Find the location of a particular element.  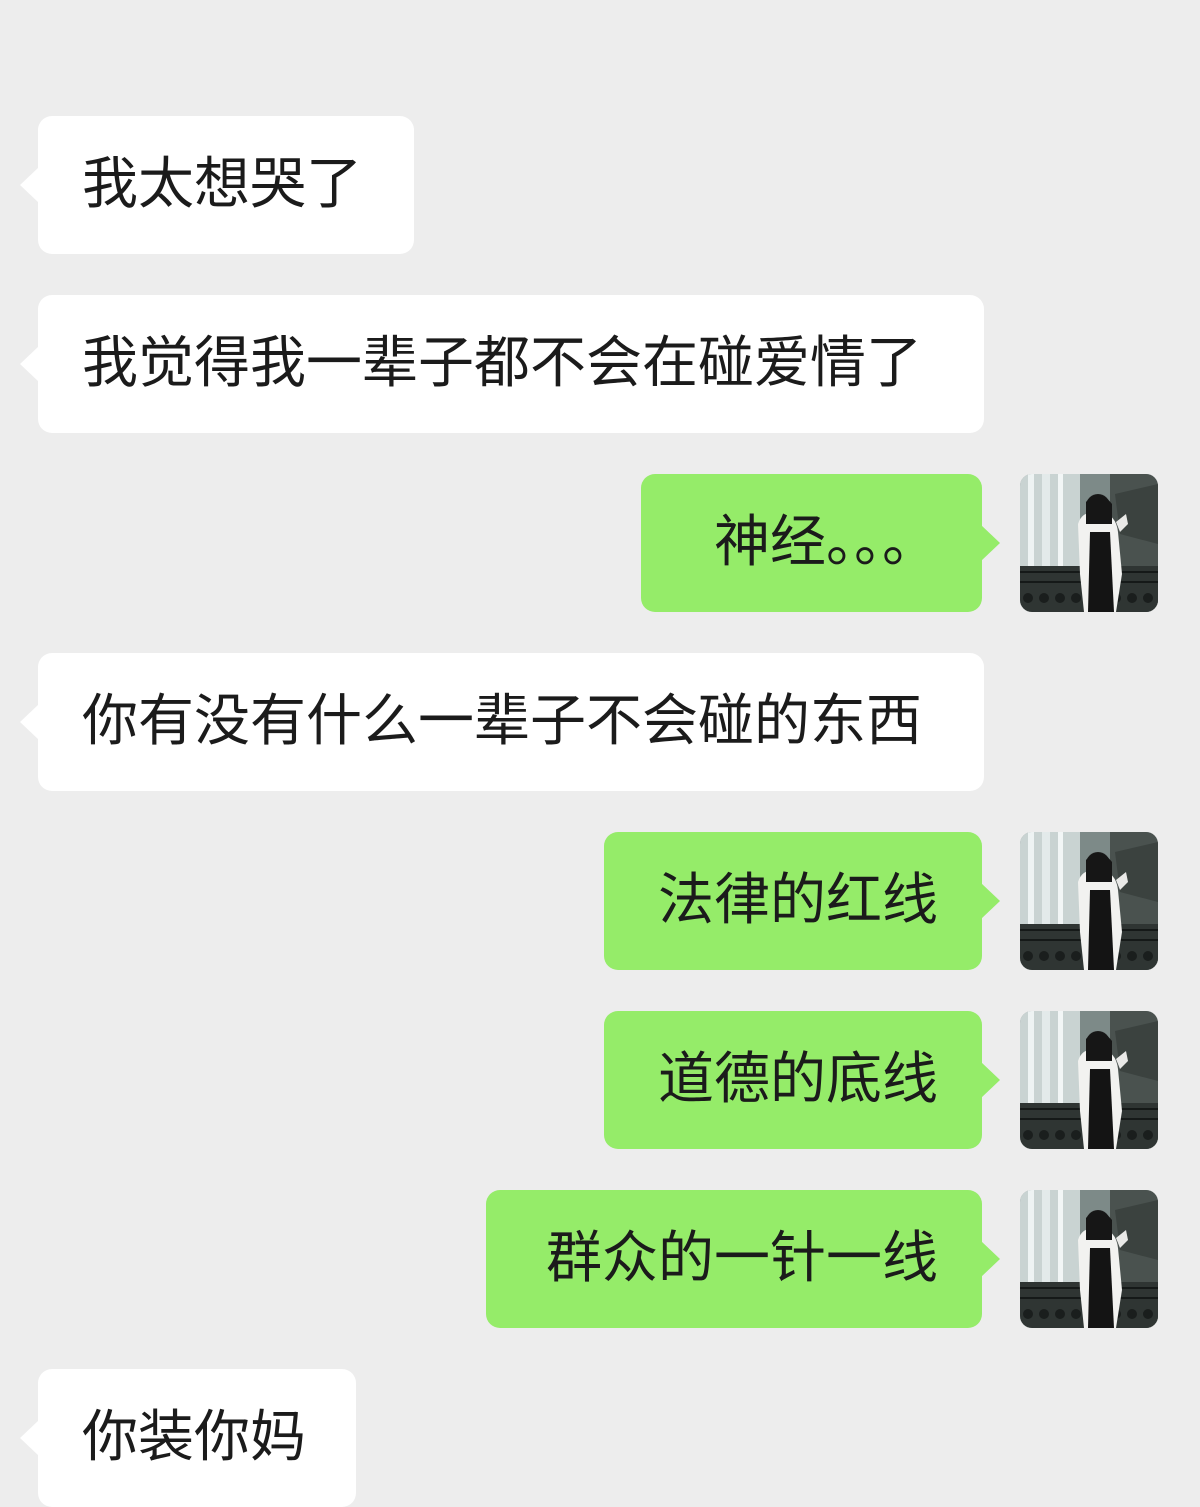

outgoing-message-bubble: 道德的底线 is located at coordinates (802, 1080).